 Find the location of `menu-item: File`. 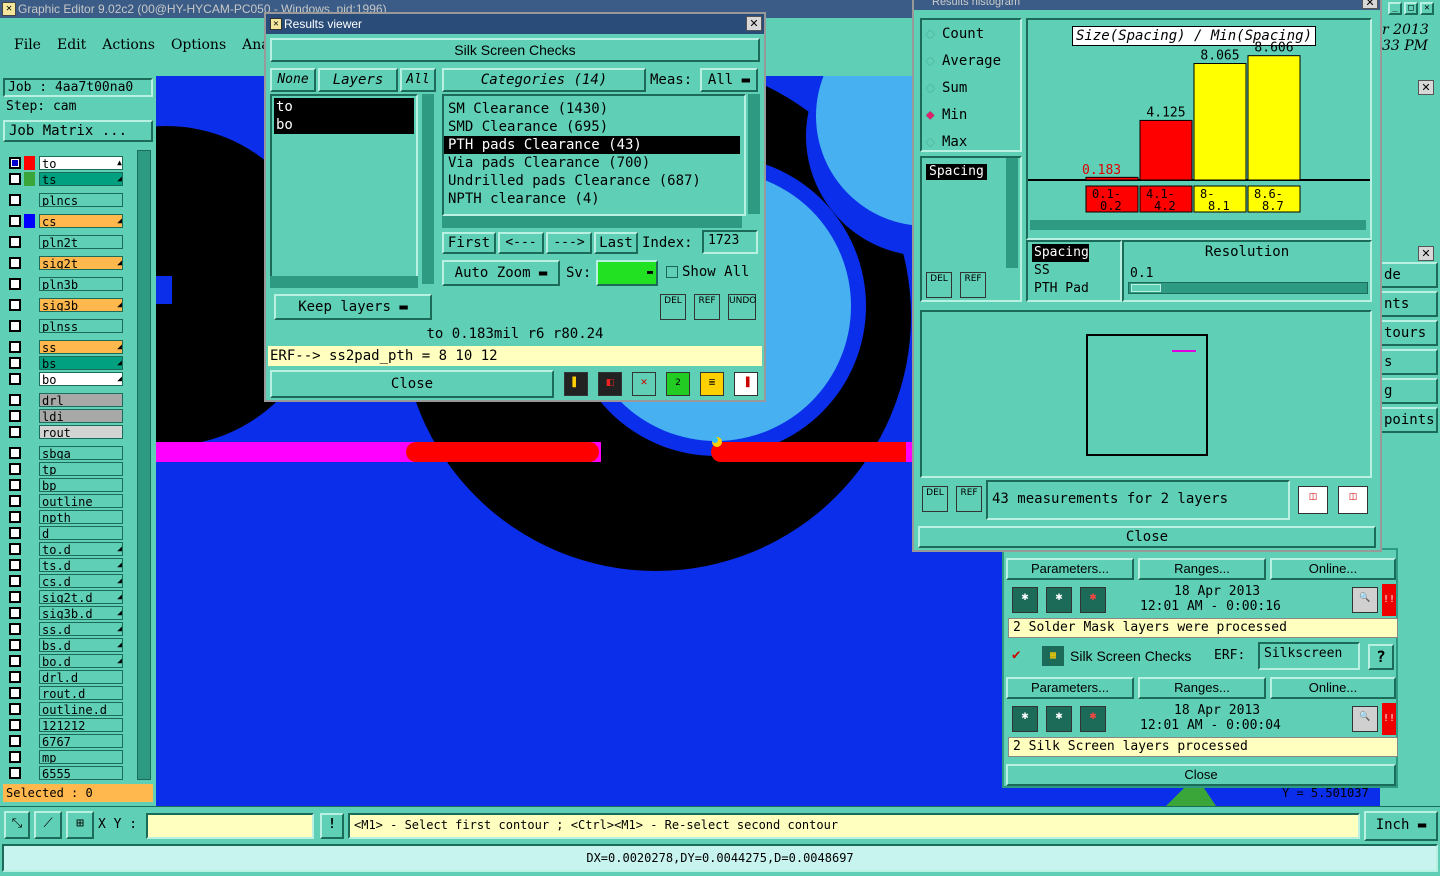

menu-item: File is located at coordinates (27, 45).